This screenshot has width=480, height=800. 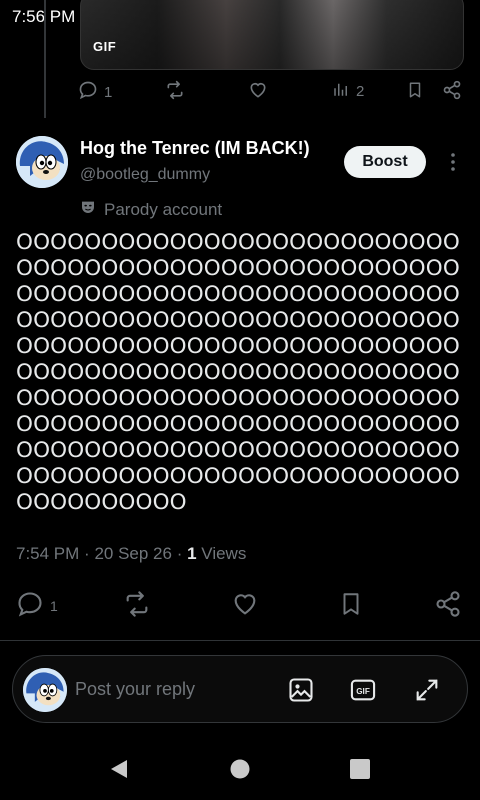 What do you see at coordinates (195, 148) in the screenshot?
I see `author-name: Hog the Tenrec (IM BACK!)` at bounding box center [195, 148].